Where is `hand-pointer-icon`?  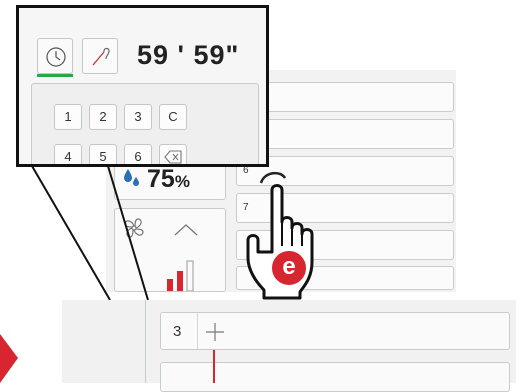
hand-pointer-icon is located at coordinates (284, 244).